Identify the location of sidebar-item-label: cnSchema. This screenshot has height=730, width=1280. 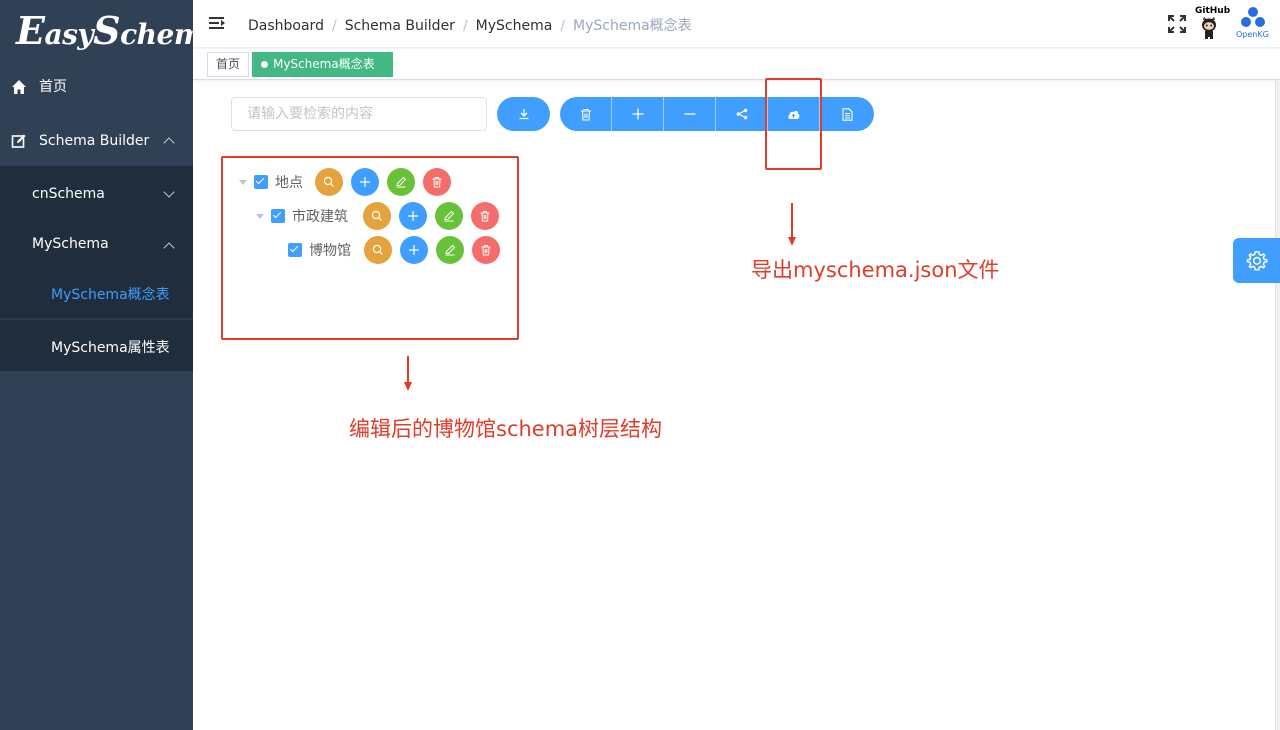
(68, 194).